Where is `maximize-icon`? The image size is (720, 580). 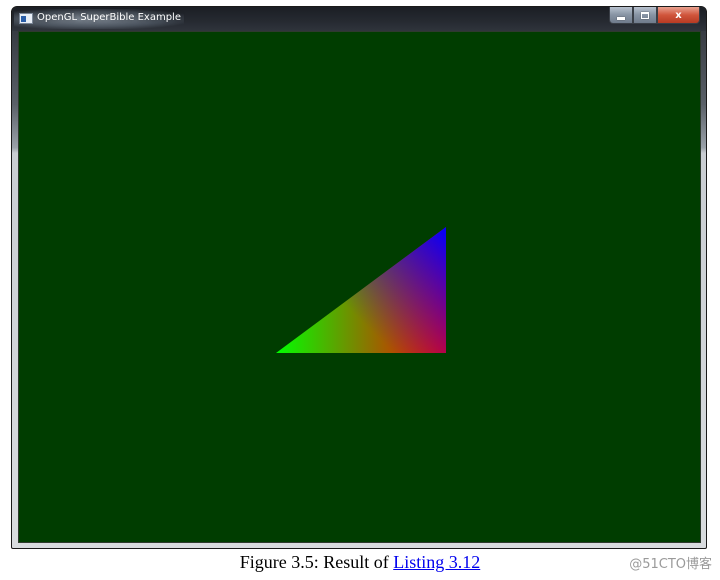
maximize-icon is located at coordinates (645, 15).